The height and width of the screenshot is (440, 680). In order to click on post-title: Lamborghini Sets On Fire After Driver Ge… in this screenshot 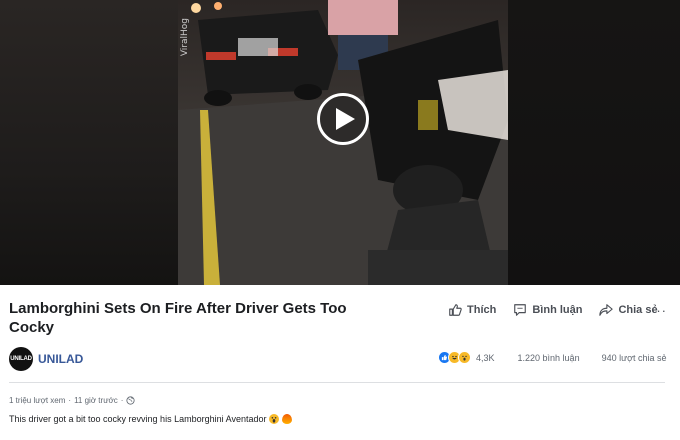, I will do `click(178, 318)`.